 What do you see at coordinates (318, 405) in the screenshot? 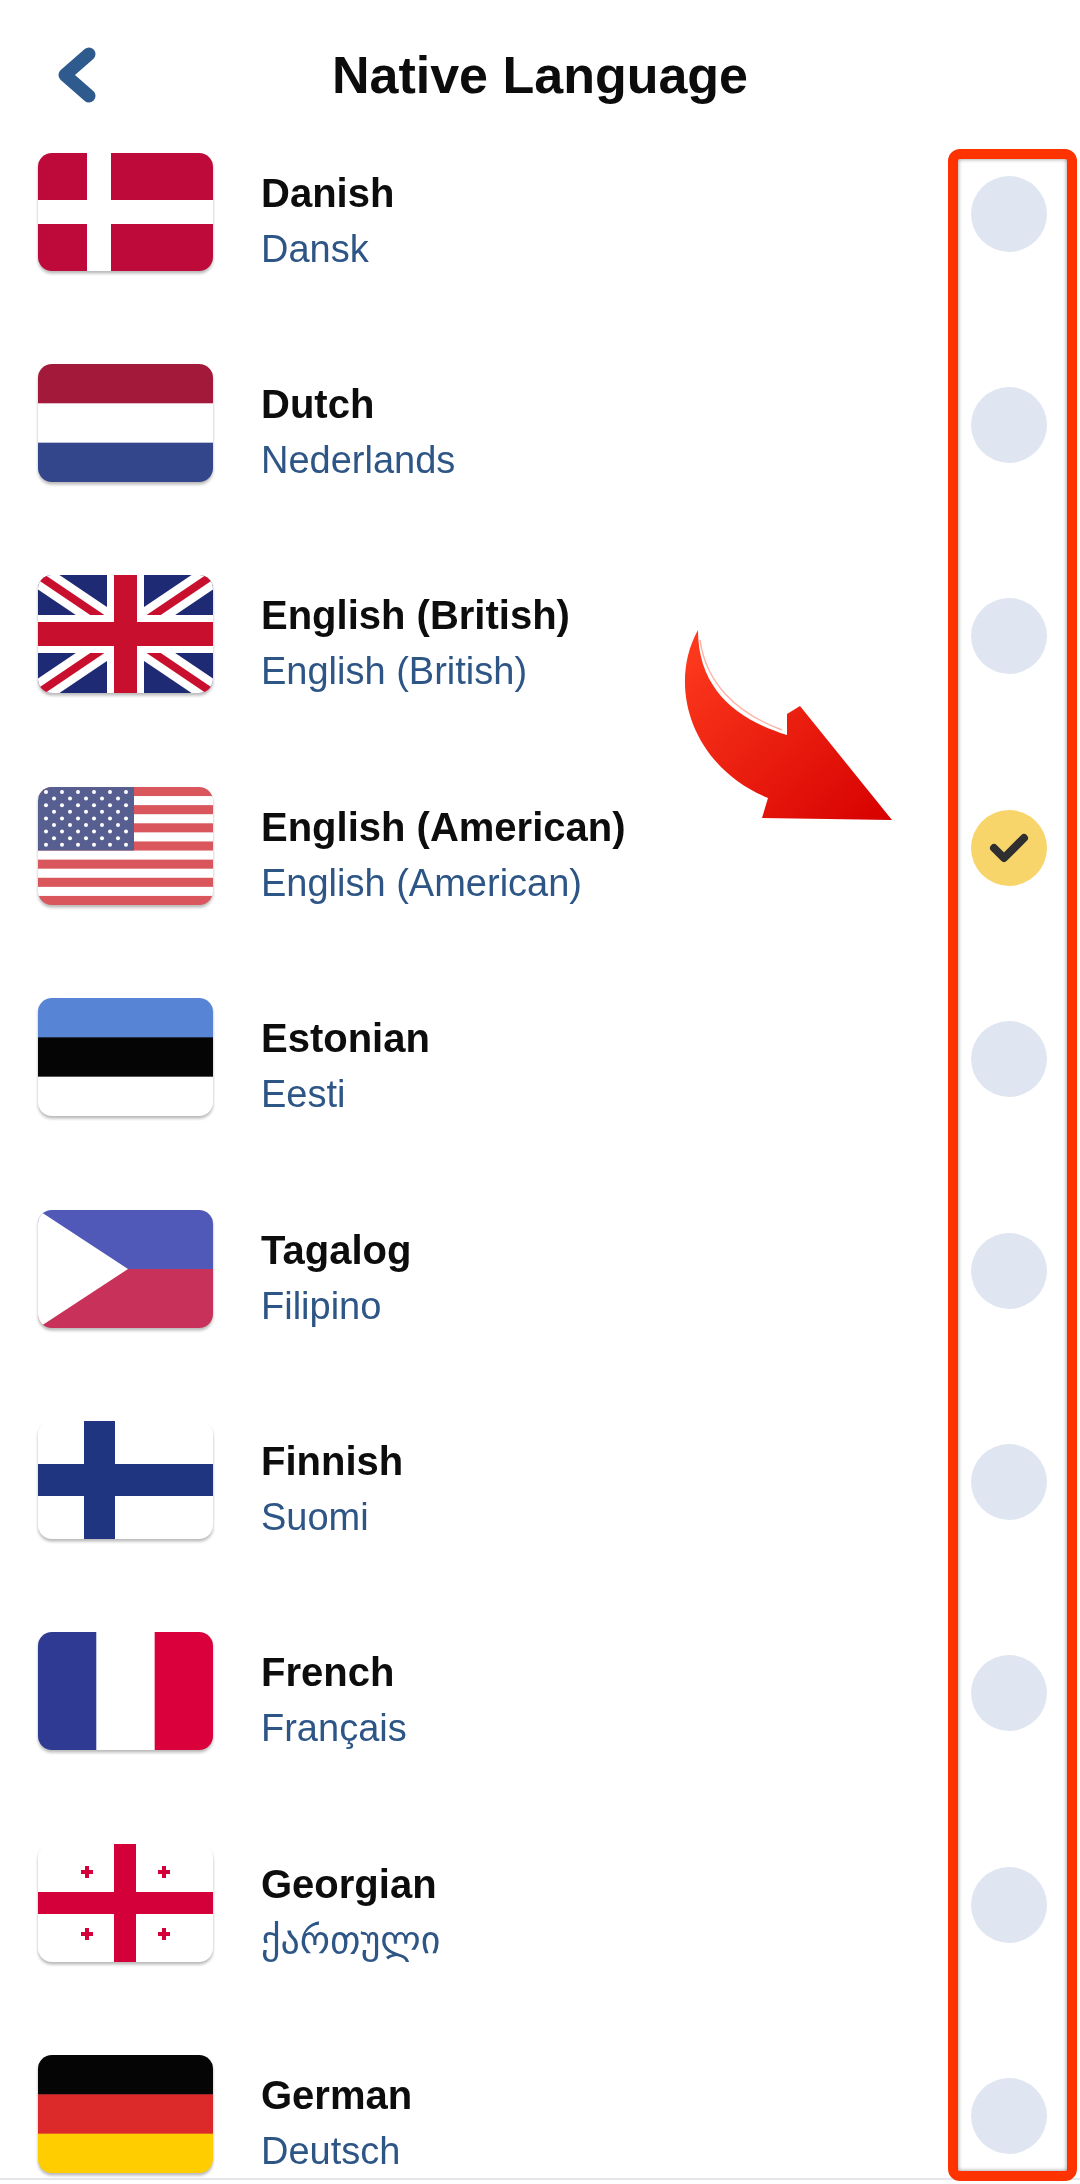
I see `language-name: Dutch` at bounding box center [318, 405].